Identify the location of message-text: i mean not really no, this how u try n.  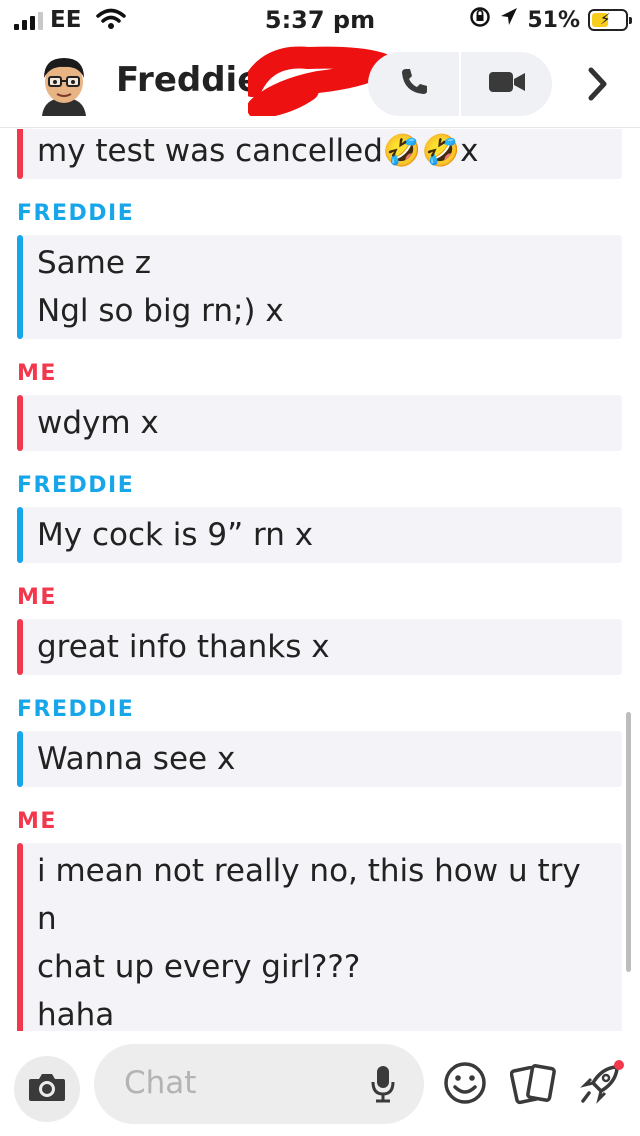
(309, 895).